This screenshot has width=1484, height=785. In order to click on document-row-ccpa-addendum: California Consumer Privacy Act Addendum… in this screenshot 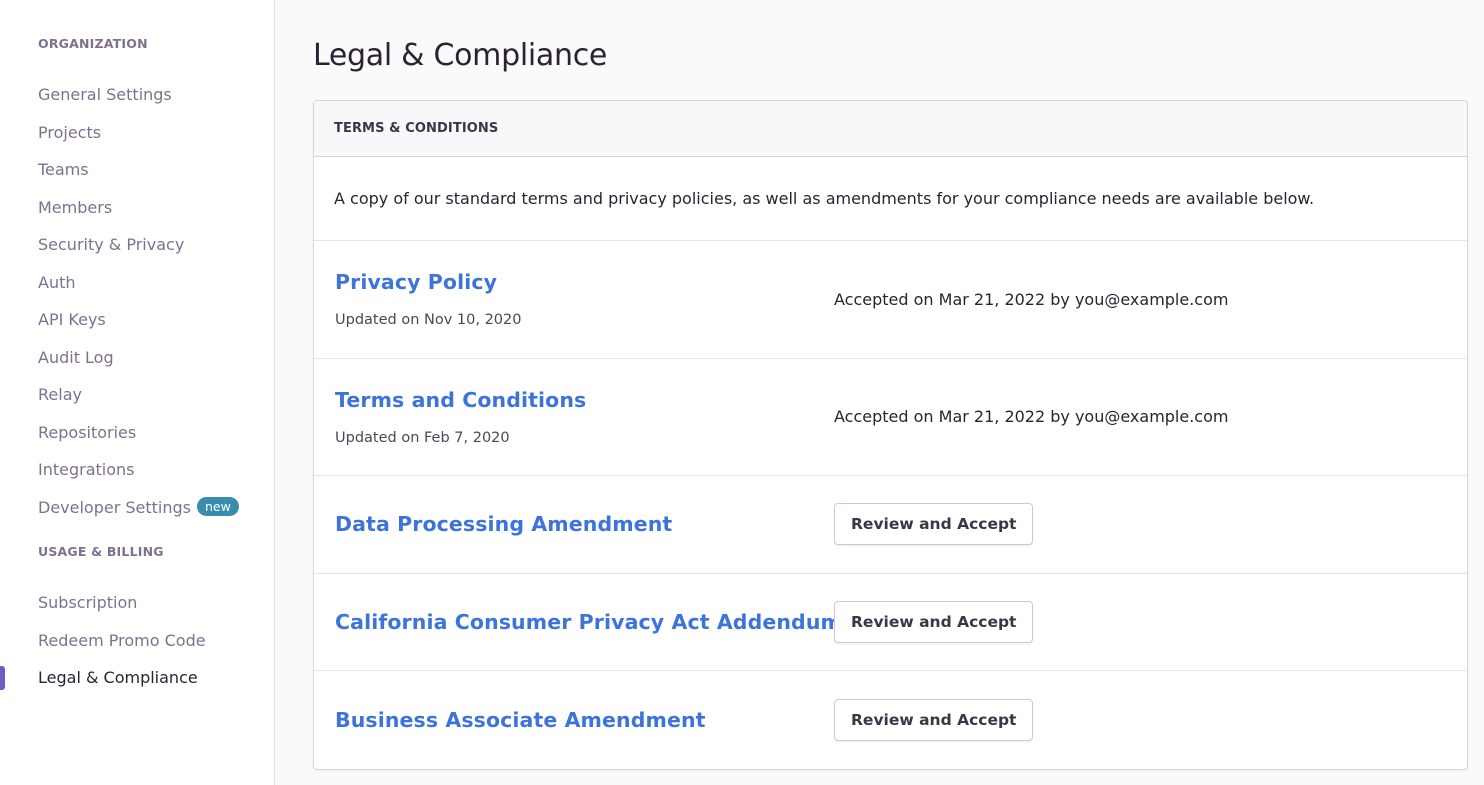, I will do `click(890, 622)`.